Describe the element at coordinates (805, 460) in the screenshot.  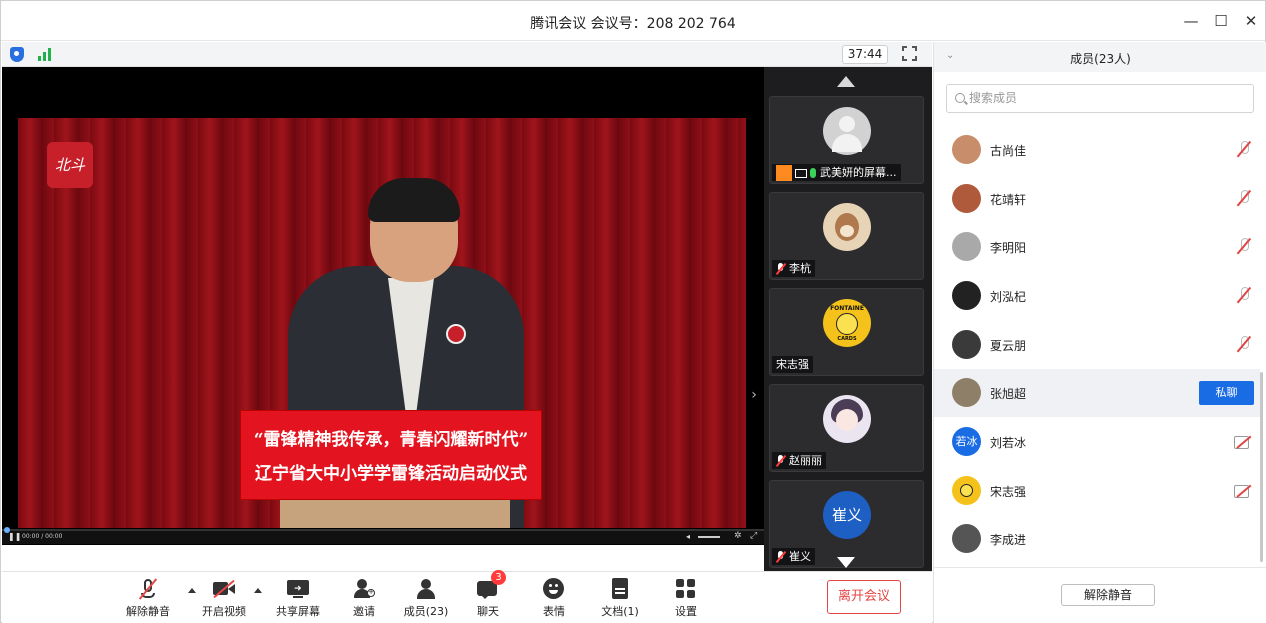
I see `participant-name: 赵丽丽` at that location.